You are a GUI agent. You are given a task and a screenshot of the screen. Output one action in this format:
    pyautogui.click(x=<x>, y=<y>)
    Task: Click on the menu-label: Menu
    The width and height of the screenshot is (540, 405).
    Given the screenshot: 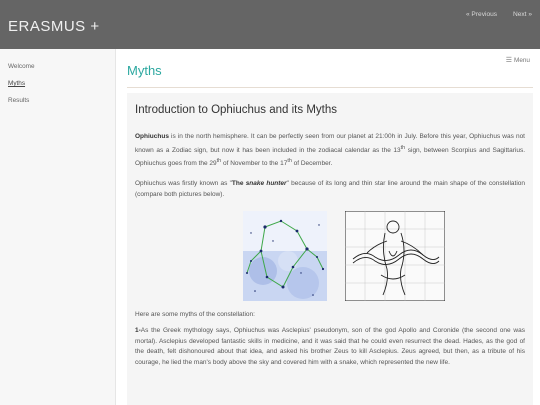 What is the action you would take?
    pyautogui.click(x=522, y=60)
    